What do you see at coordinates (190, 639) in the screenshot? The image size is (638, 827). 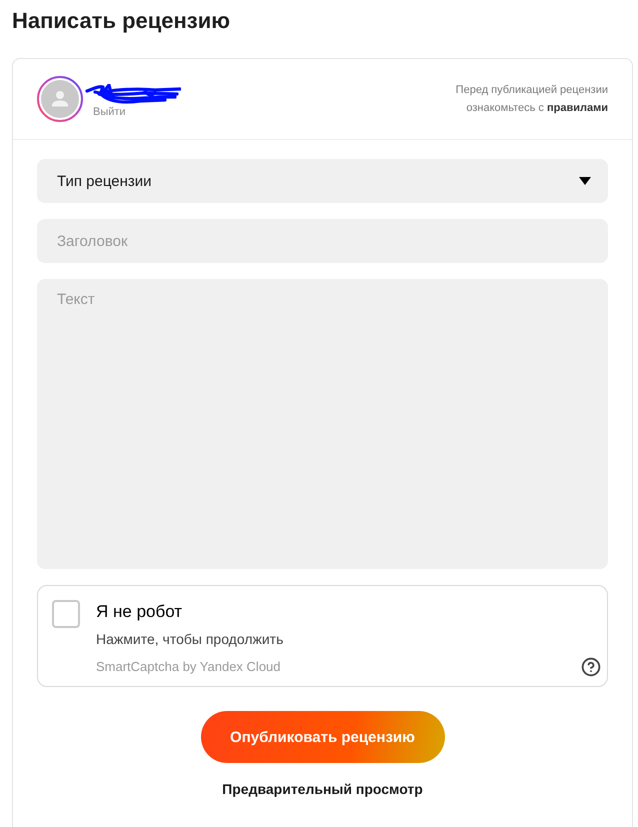 I see `captcha-hint: Нажмите, чтобы продолжить` at bounding box center [190, 639].